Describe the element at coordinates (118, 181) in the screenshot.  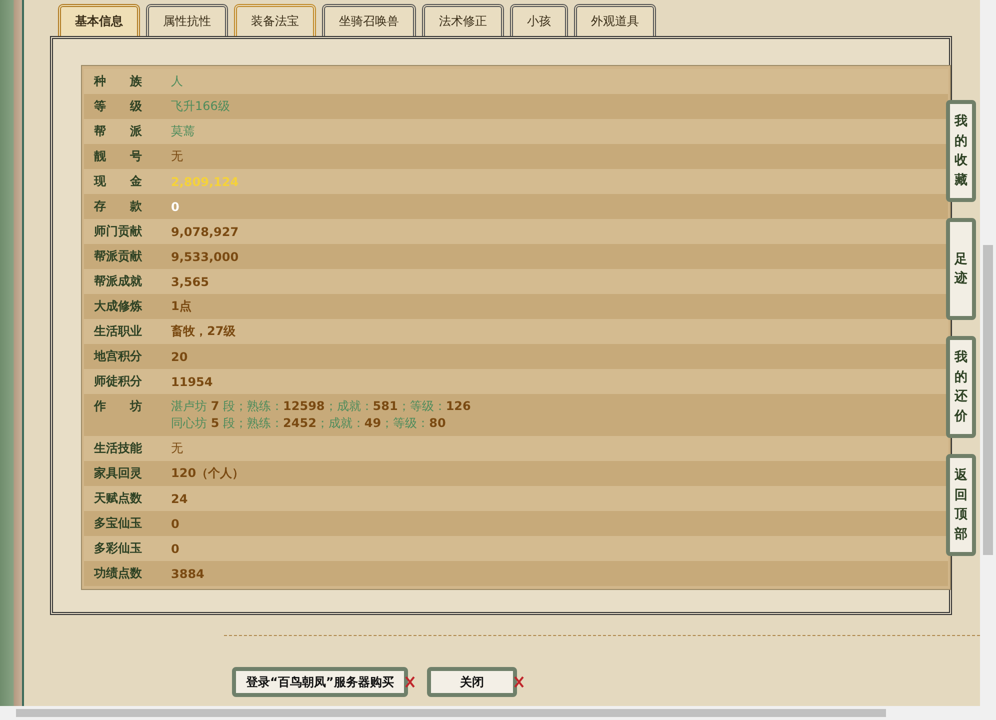
I see `row-label: 现 金` at that location.